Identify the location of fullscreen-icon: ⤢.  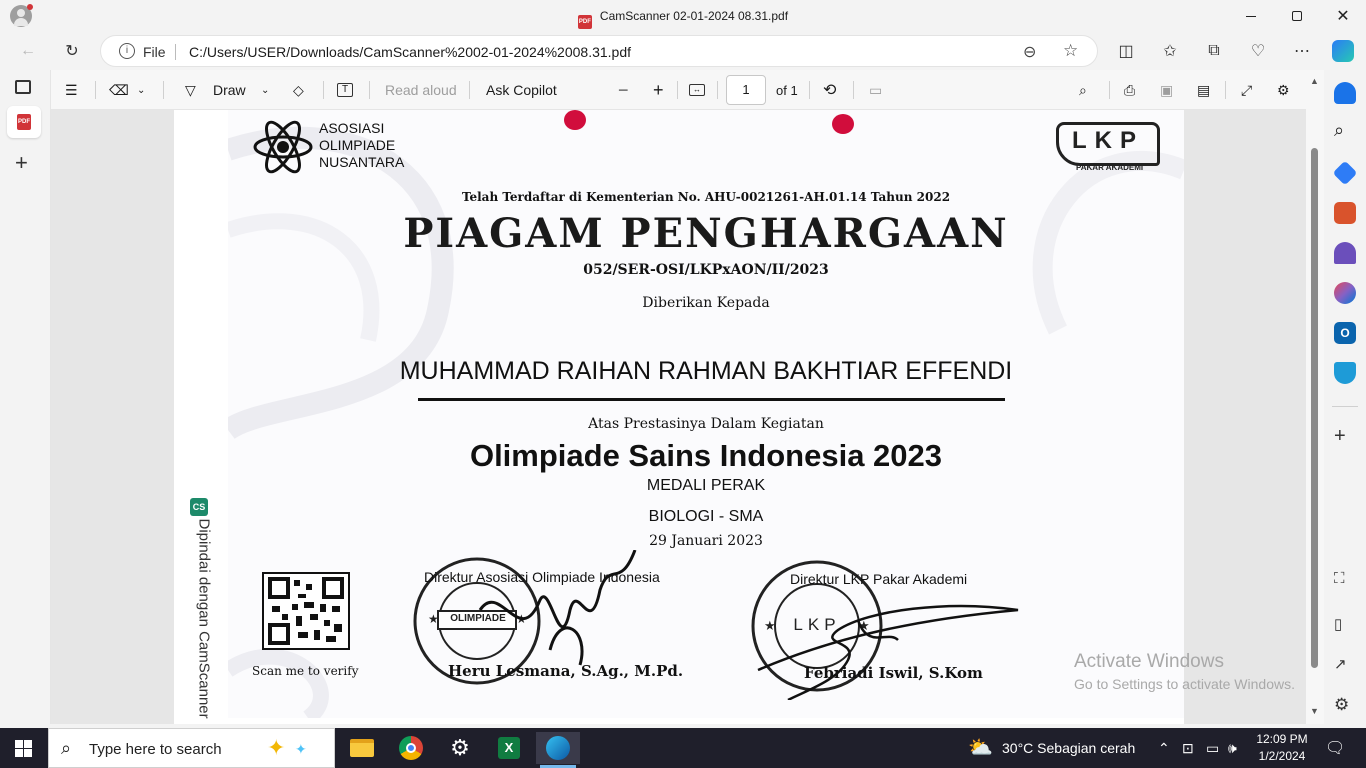
(1246, 90).